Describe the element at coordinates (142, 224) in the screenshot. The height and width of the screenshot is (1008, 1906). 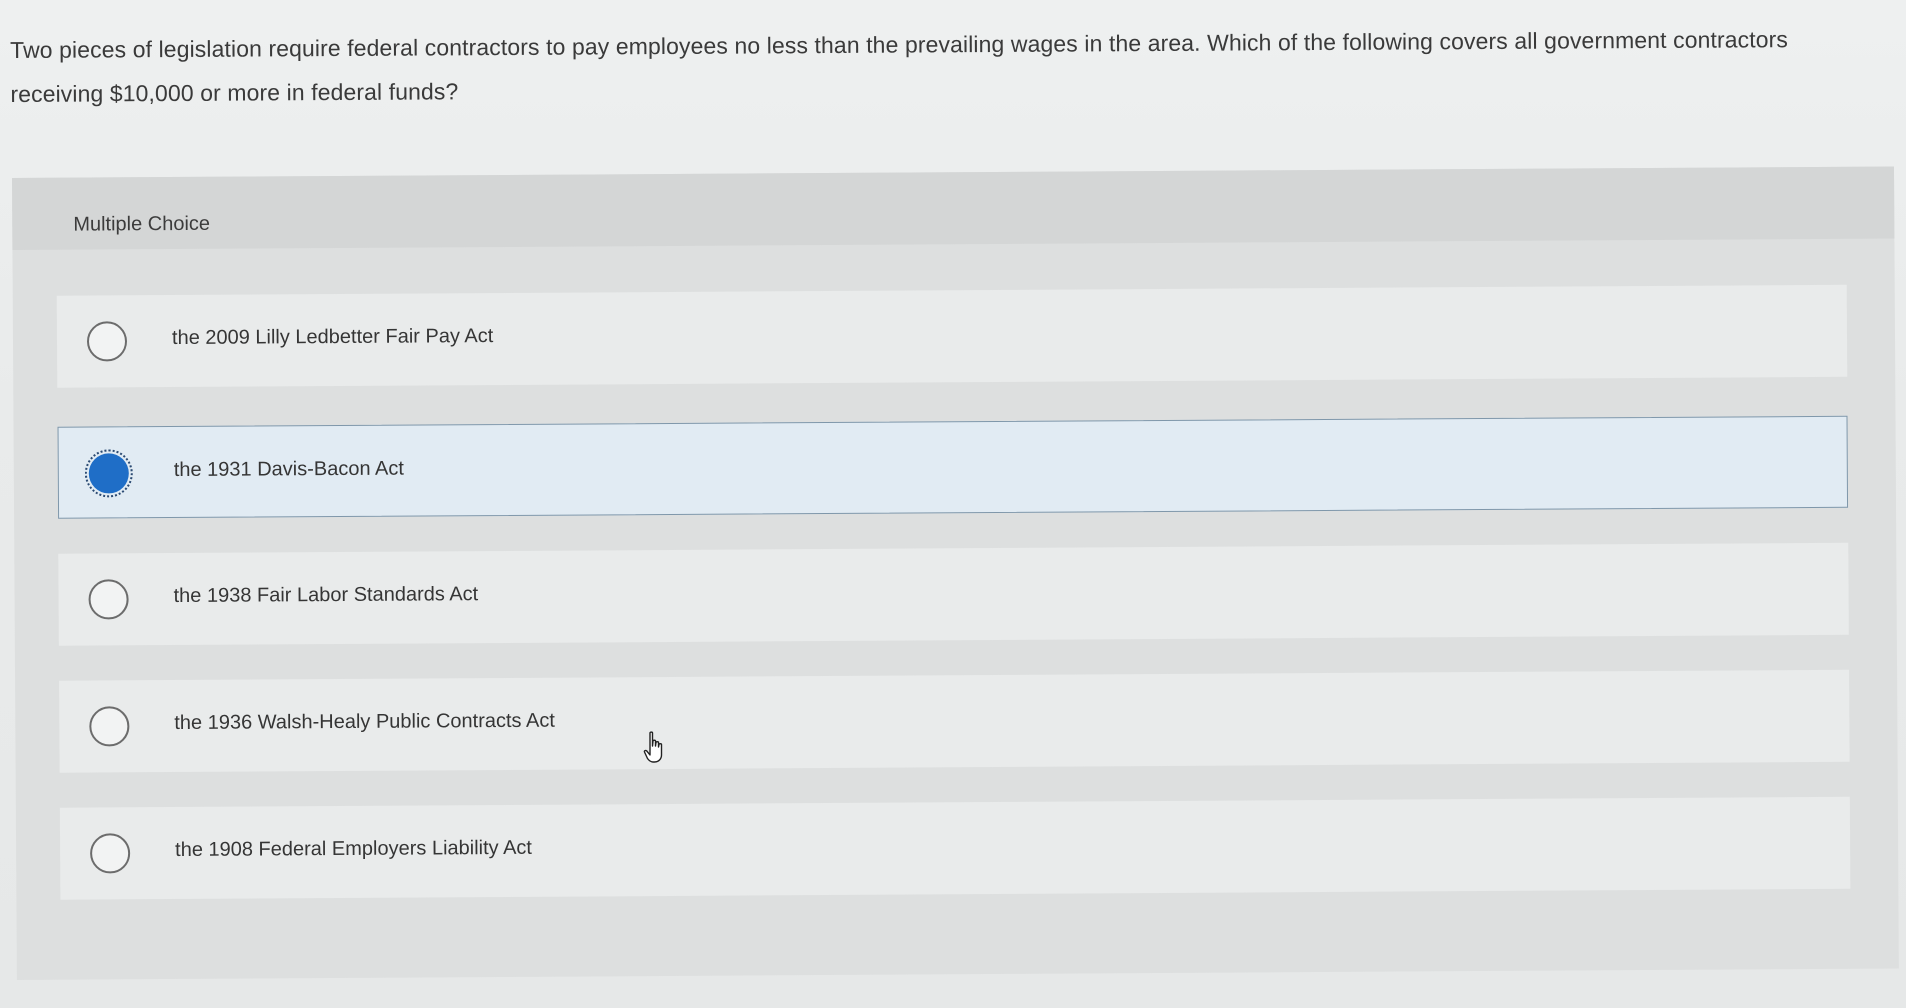
I see `multiple-choice-label: Multiple Choice` at that location.